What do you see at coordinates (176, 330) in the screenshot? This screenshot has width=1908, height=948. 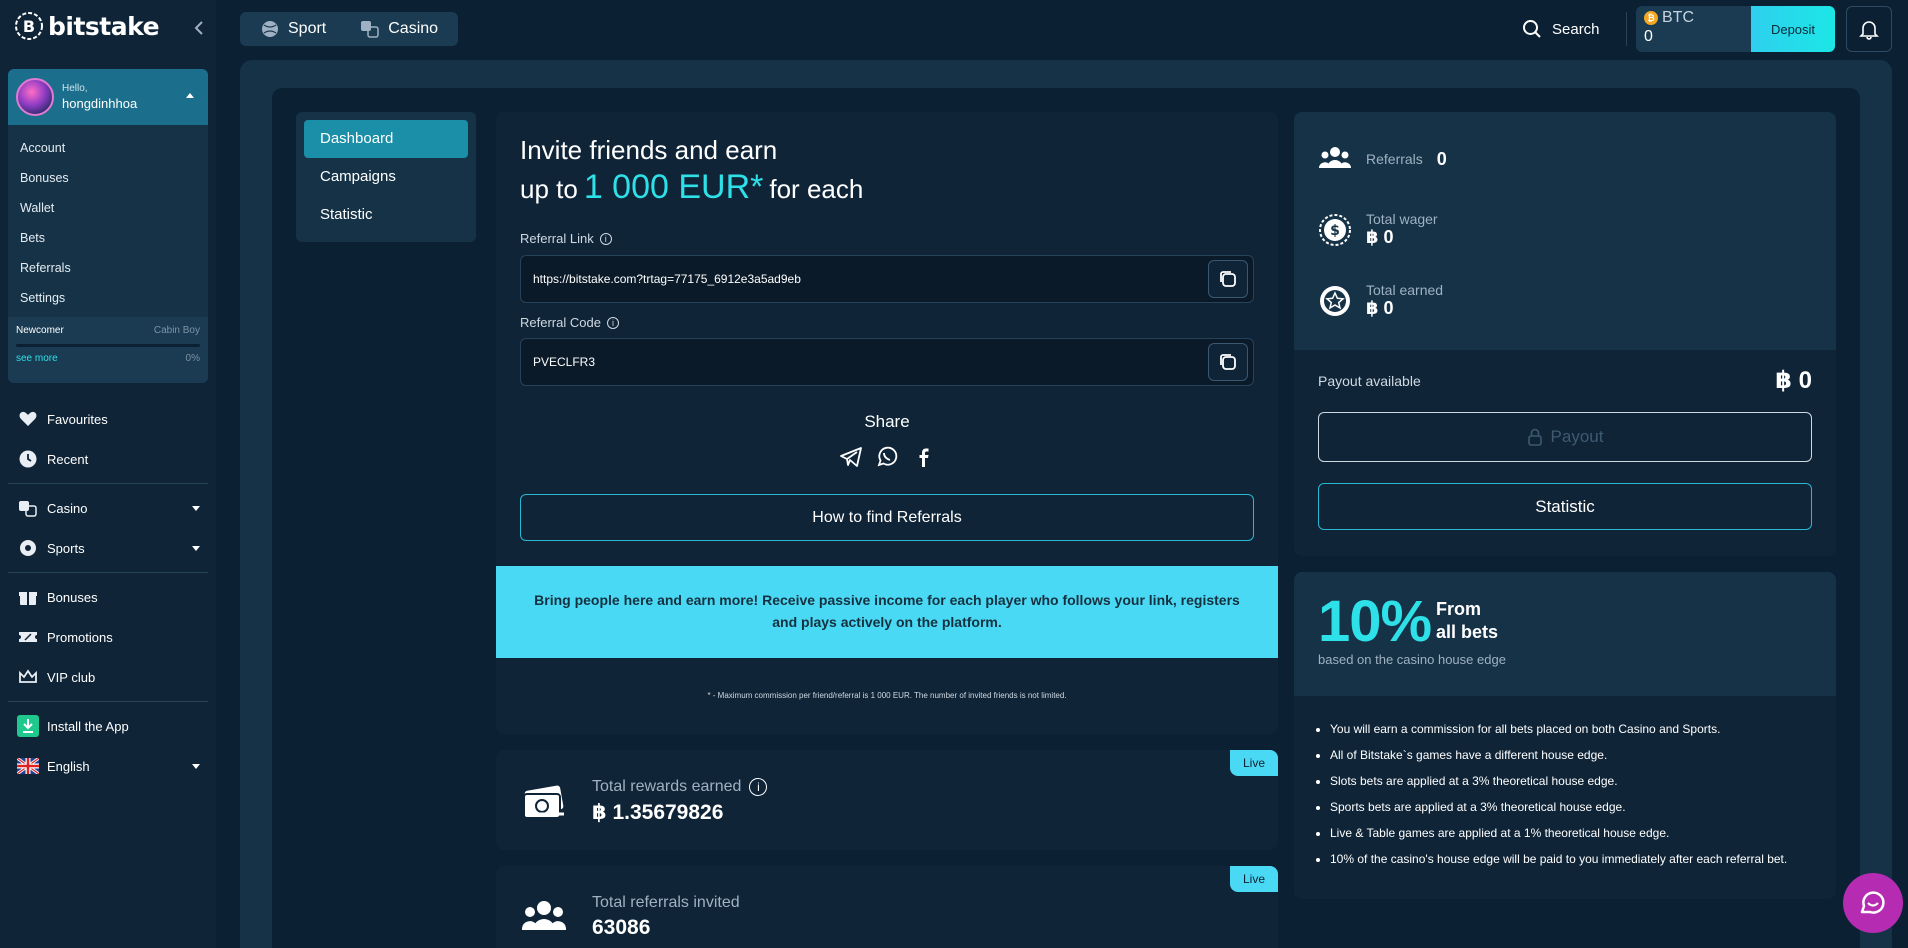 I see `rank-next: Cabin Boy` at bounding box center [176, 330].